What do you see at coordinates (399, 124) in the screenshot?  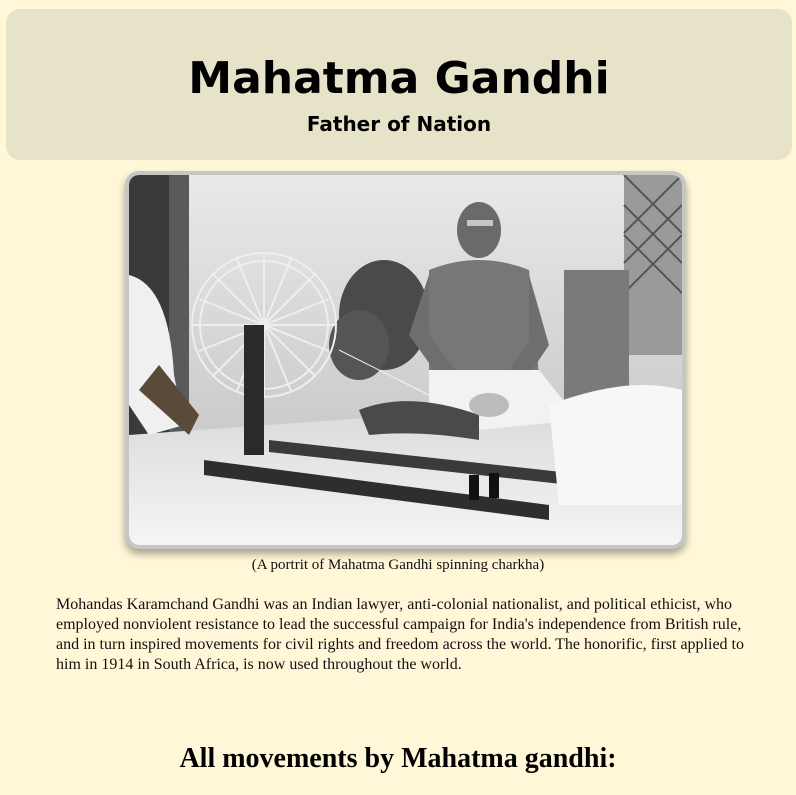 I see `page-subtitle: Father of Nation` at bounding box center [399, 124].